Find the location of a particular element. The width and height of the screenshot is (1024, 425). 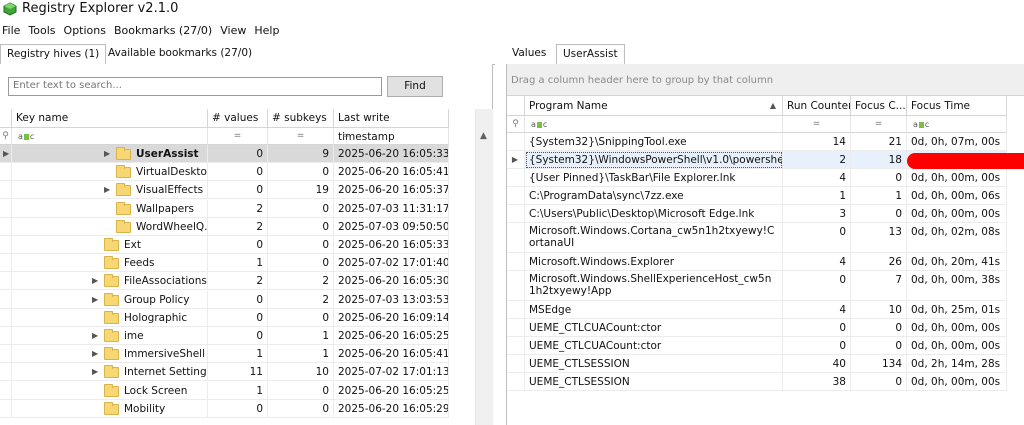

key-name-cell: ▶ ImmersiveShell is located at coordinates (110, 354).